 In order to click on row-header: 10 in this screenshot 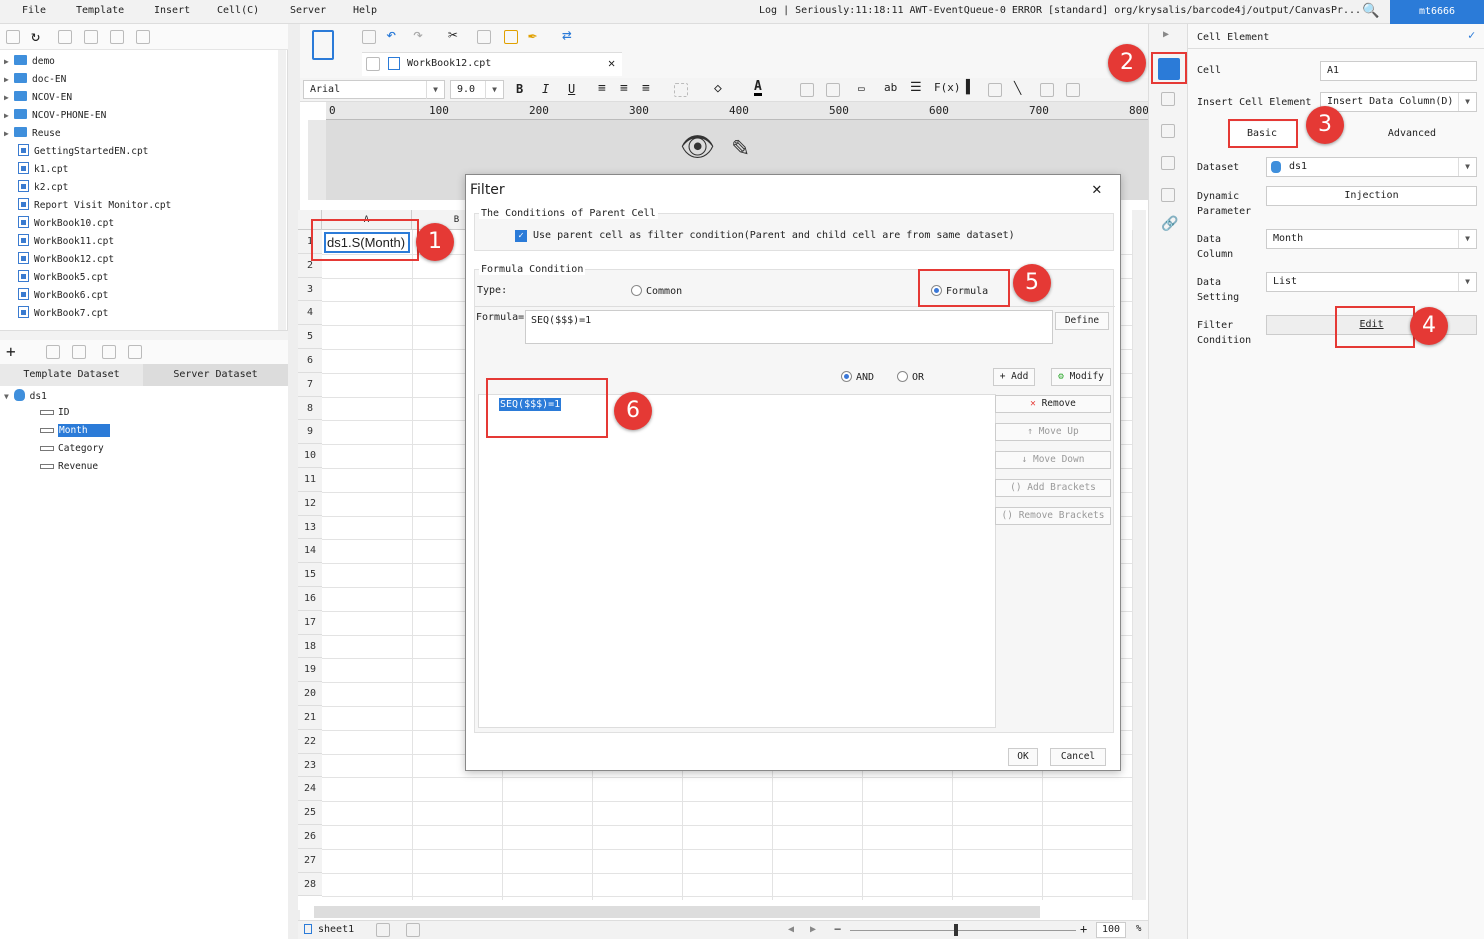, I will do `click(310, 456)`.